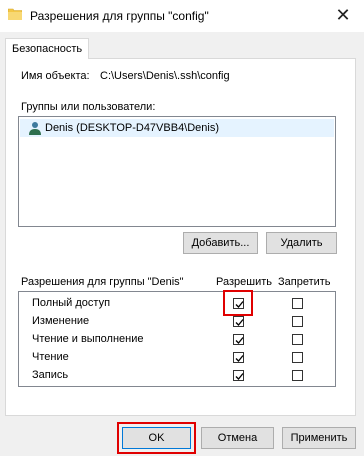 This screenshot has height=456, width=364. What do you see at coordinates (88, 107) in the screenshot?
I see `groups-label: Группы или пользователи:` at bounding box center [88, 107].